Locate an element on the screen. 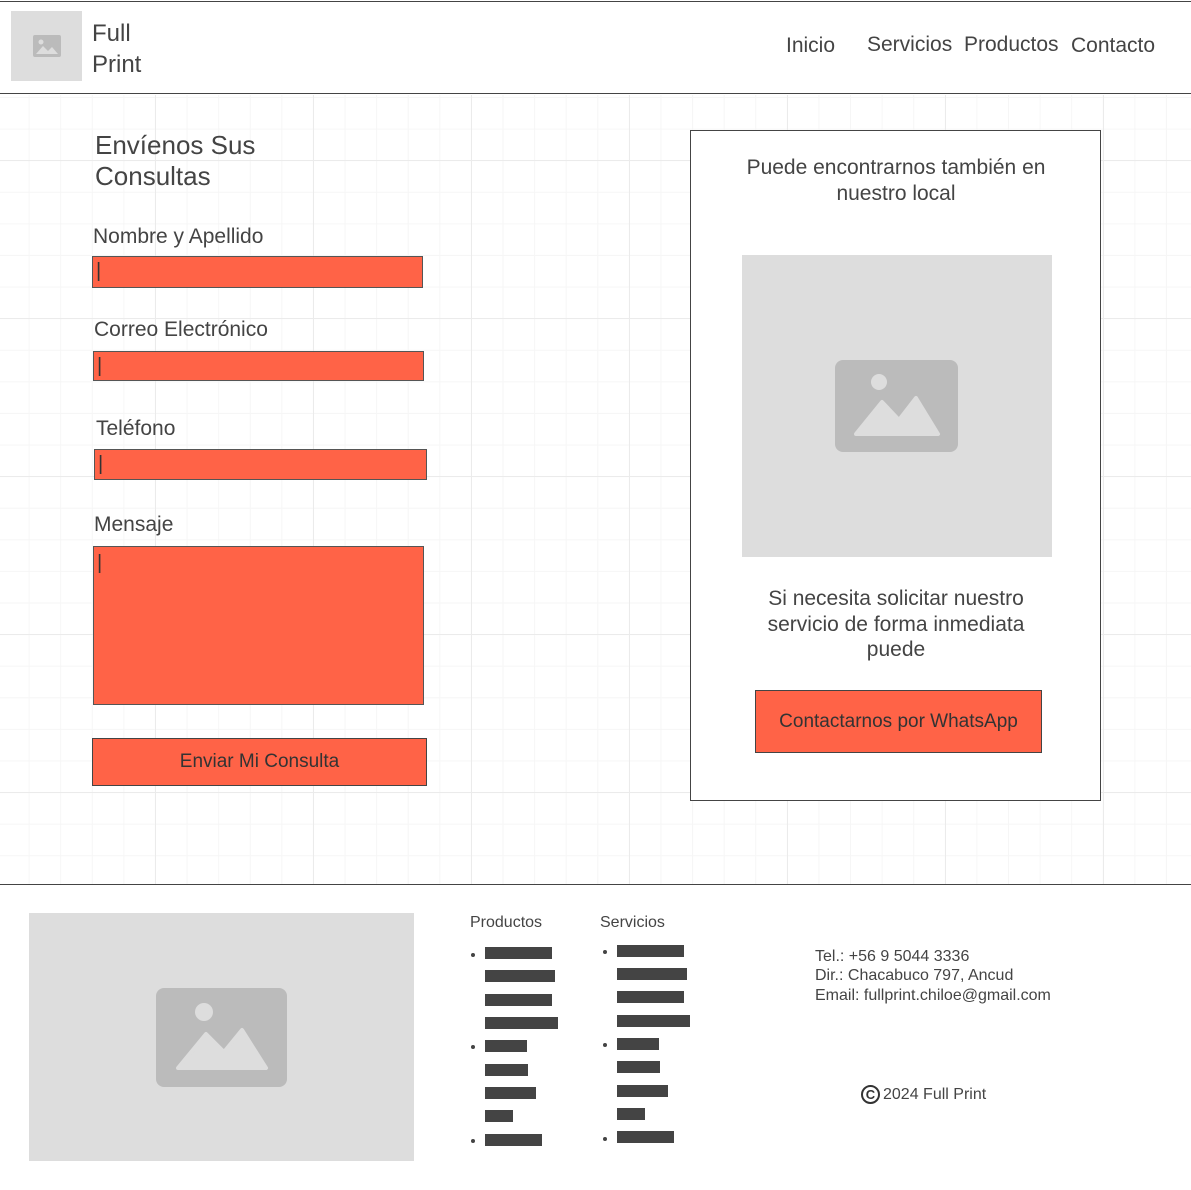  form-title: Envíenos Sus Consultas is located at coordinates (175, 160).